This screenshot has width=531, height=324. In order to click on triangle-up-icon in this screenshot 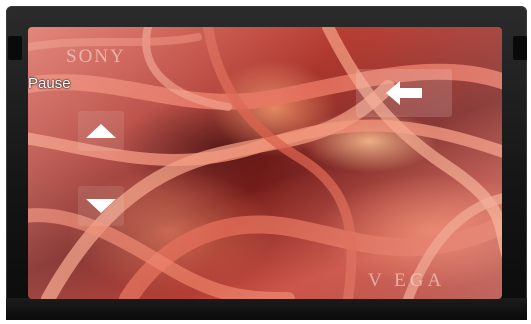, I will do `click(101, 131)`.